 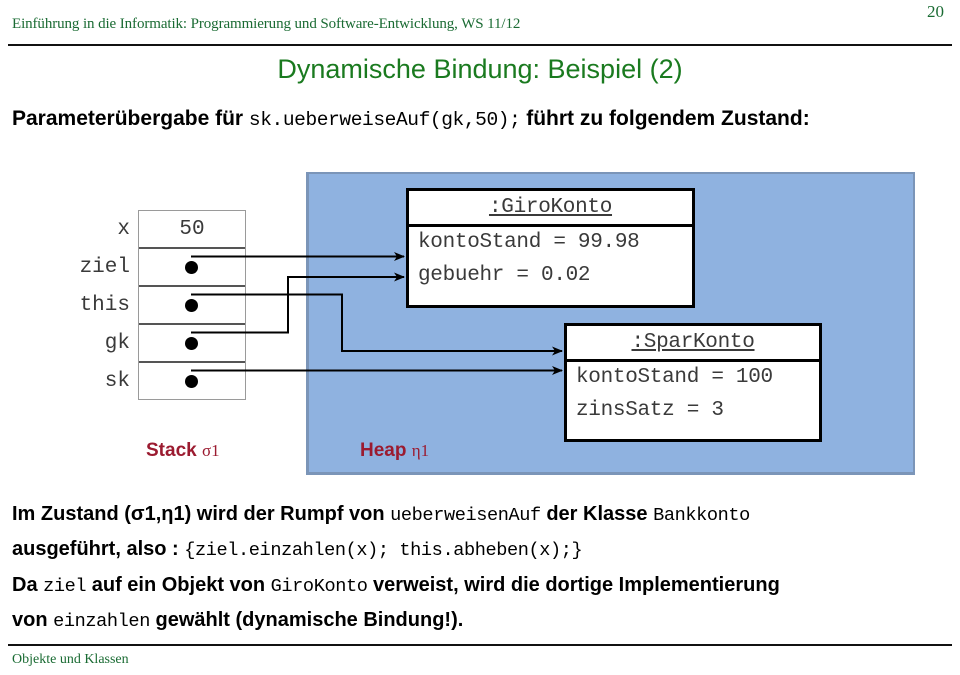 I want to click on stack-label: Stack σ1, so click(x=183, y=450).